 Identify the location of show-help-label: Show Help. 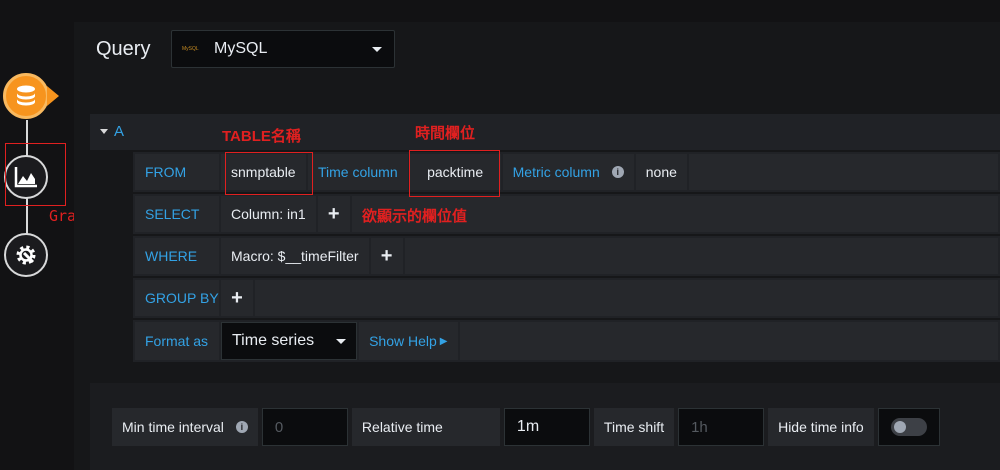
(403, 341).